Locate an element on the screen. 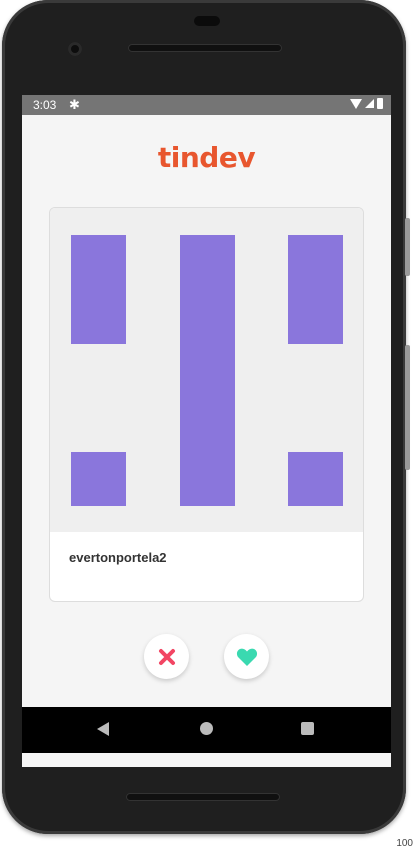 This screenshot has height=849, width=413. front-camera is located at coordinates (75, 49).